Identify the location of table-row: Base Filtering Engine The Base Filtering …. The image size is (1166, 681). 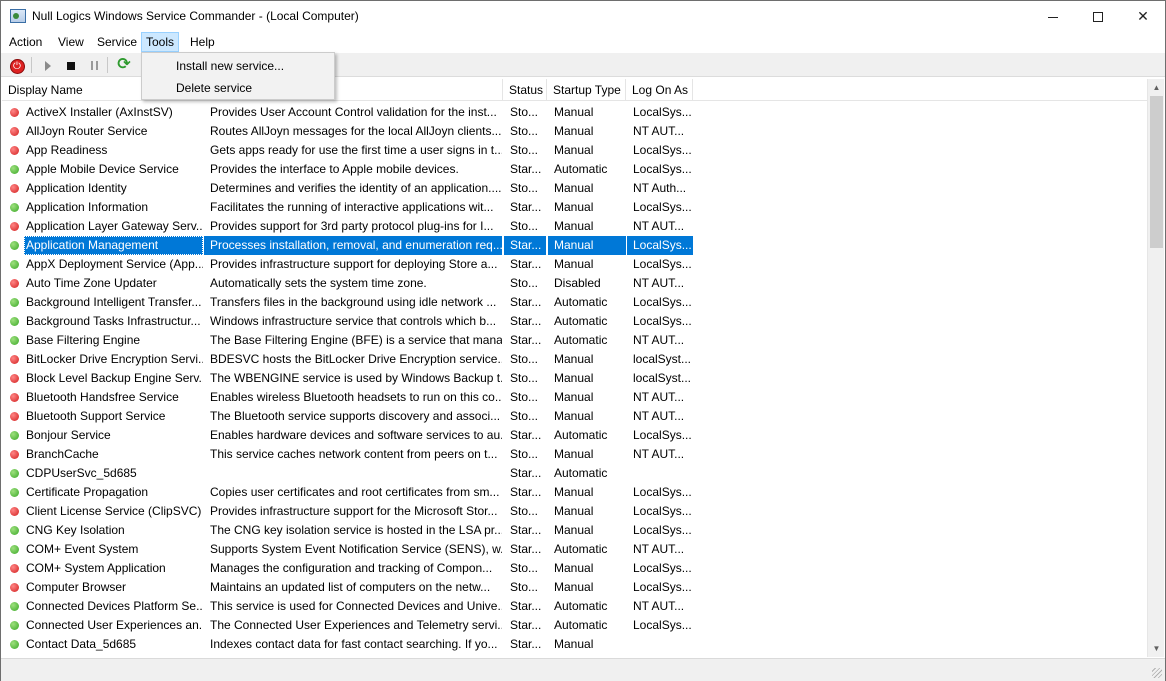
(574, 340).